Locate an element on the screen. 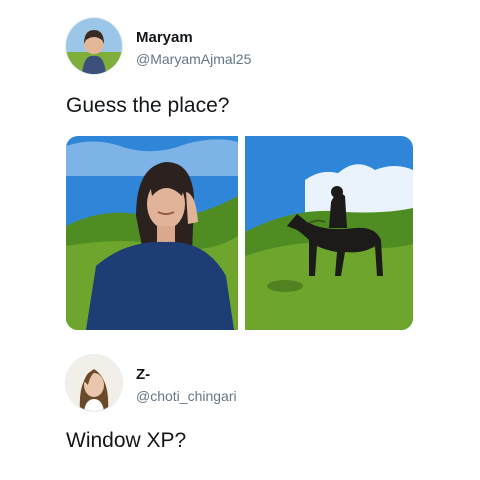 The image size is (480, 480). author-handle: @MaryamAjmal25 is located at coordinates (193, 59).